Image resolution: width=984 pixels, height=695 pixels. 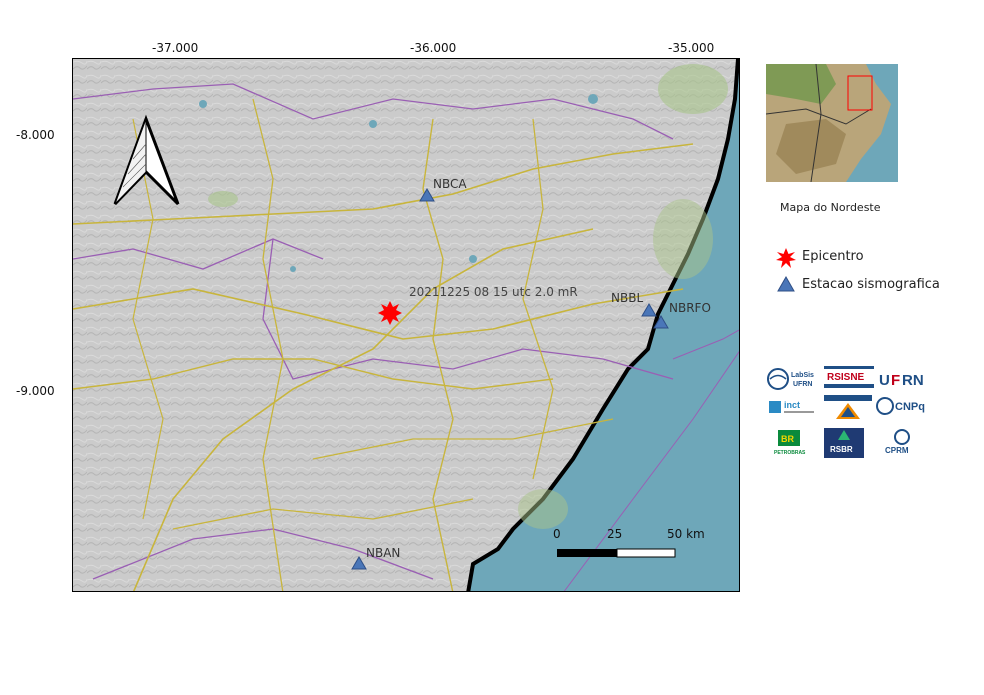 What do you see at coordinates (884, 380) in the screenshot?
I see `svg-text: U` at bounding box center [884, 380].